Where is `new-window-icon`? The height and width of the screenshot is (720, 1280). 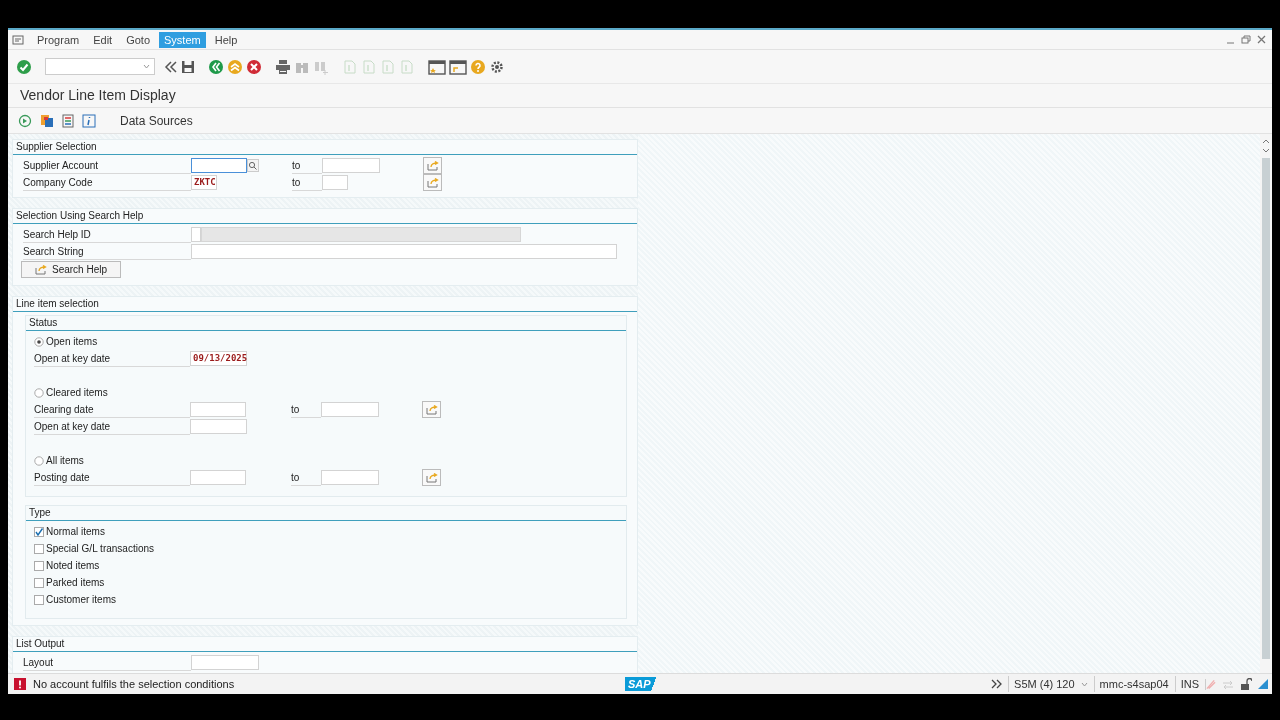
new-window-icon is located at coordinates (437, 66).